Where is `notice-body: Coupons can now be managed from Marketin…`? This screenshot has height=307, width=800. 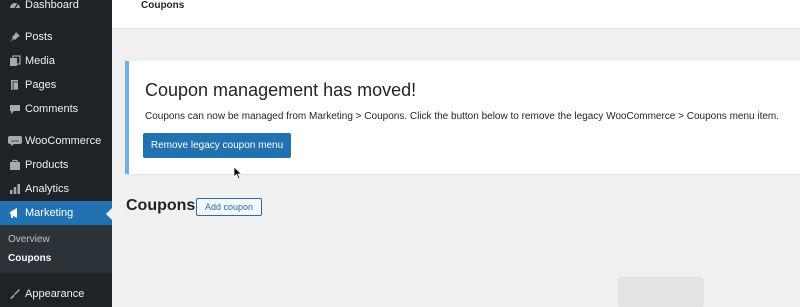
notice-body: Coupons can now be managed from Marketin… is located at coordinates (462, 116).